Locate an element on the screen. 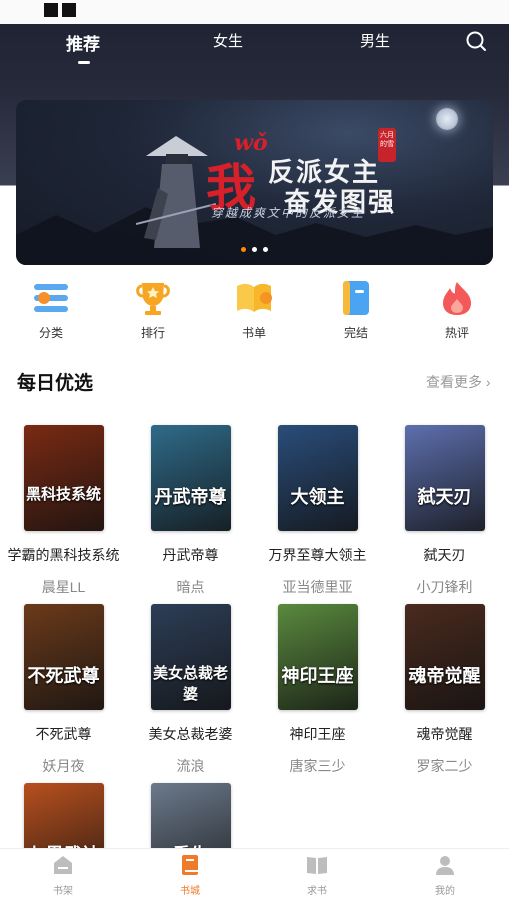  tab-request-book: 求书 is located at coordinates (317, 875).